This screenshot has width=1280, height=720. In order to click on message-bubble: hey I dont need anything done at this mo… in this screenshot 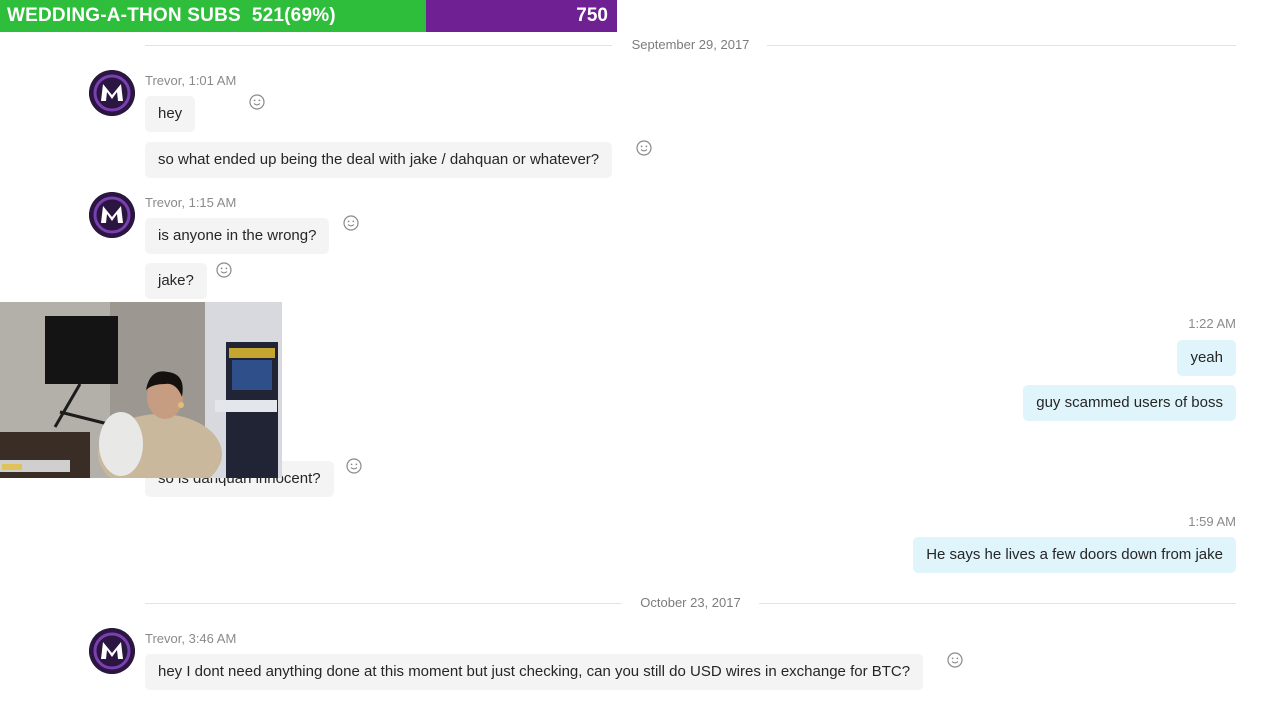, I will do `click(534, 672)`.